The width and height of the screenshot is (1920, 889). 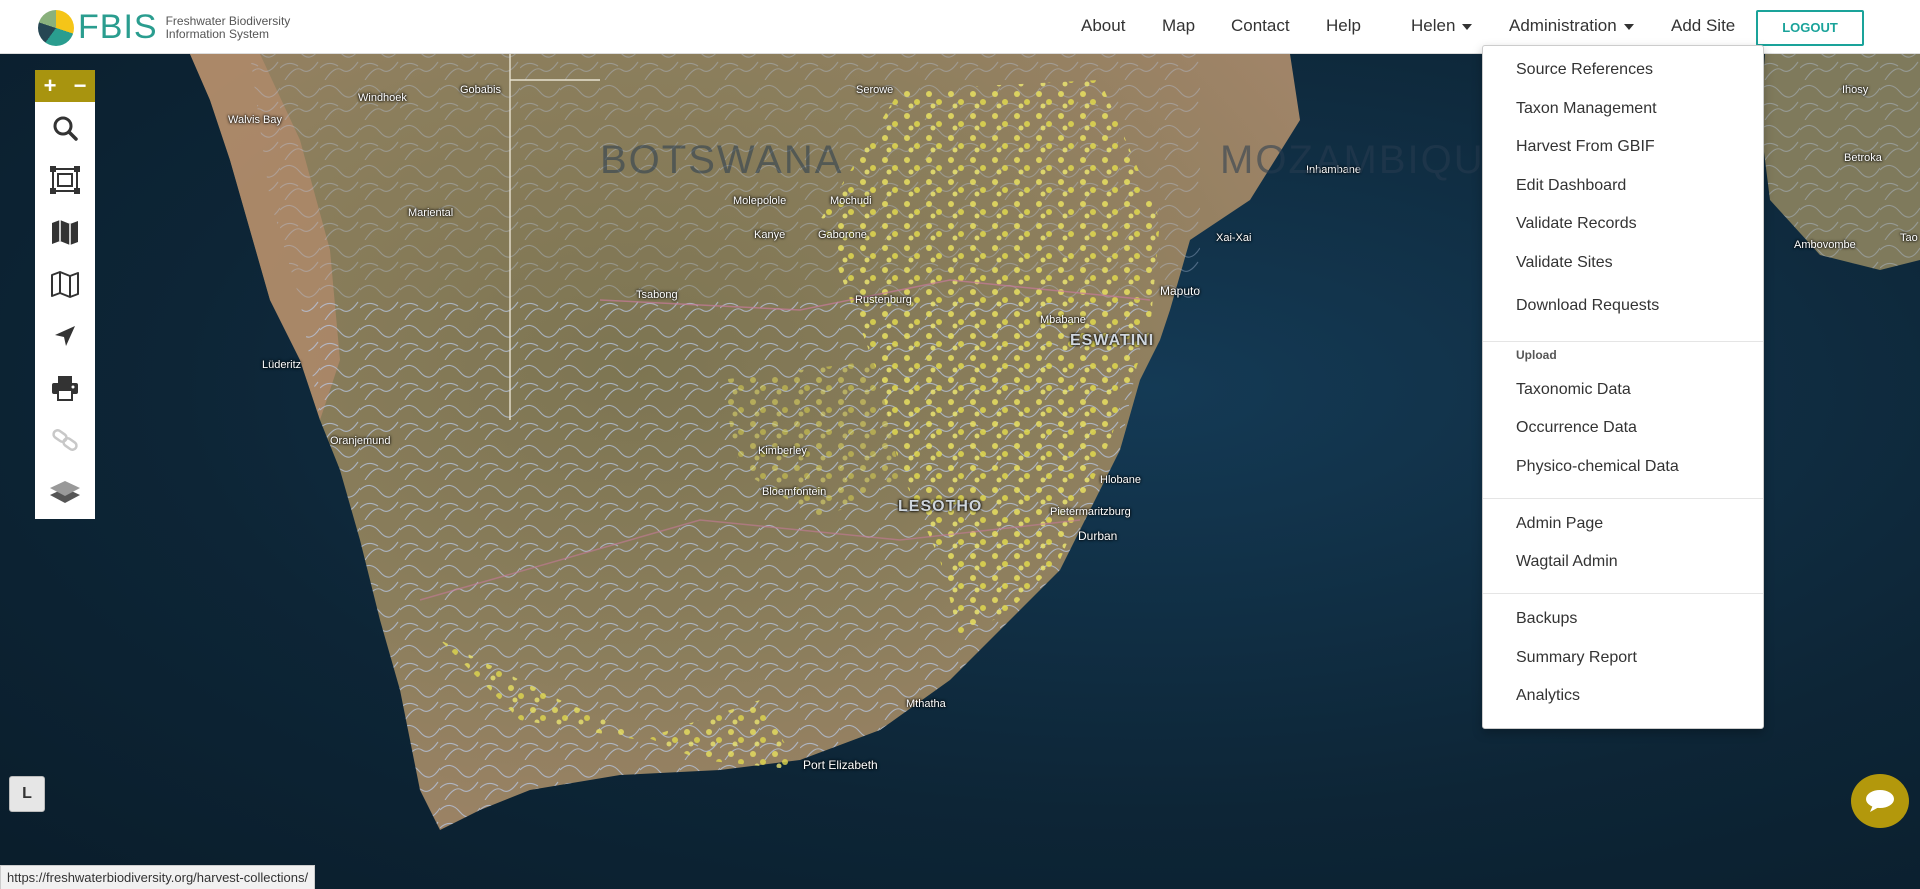 I want to click on place-label: Maputo, so click(x=1180, y=291).